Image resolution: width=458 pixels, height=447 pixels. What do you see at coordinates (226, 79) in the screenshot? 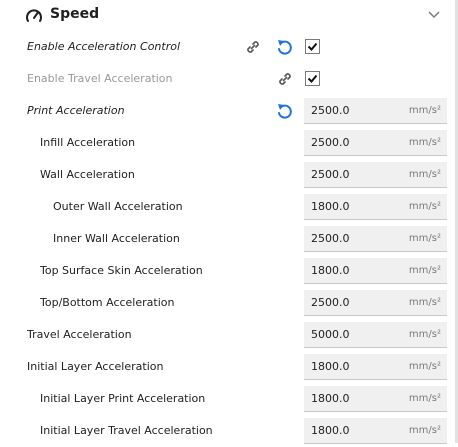
I see `setting-row-enable-travel-acceleration: Enable Travel Acceleration` at bounding box center [226, 79].